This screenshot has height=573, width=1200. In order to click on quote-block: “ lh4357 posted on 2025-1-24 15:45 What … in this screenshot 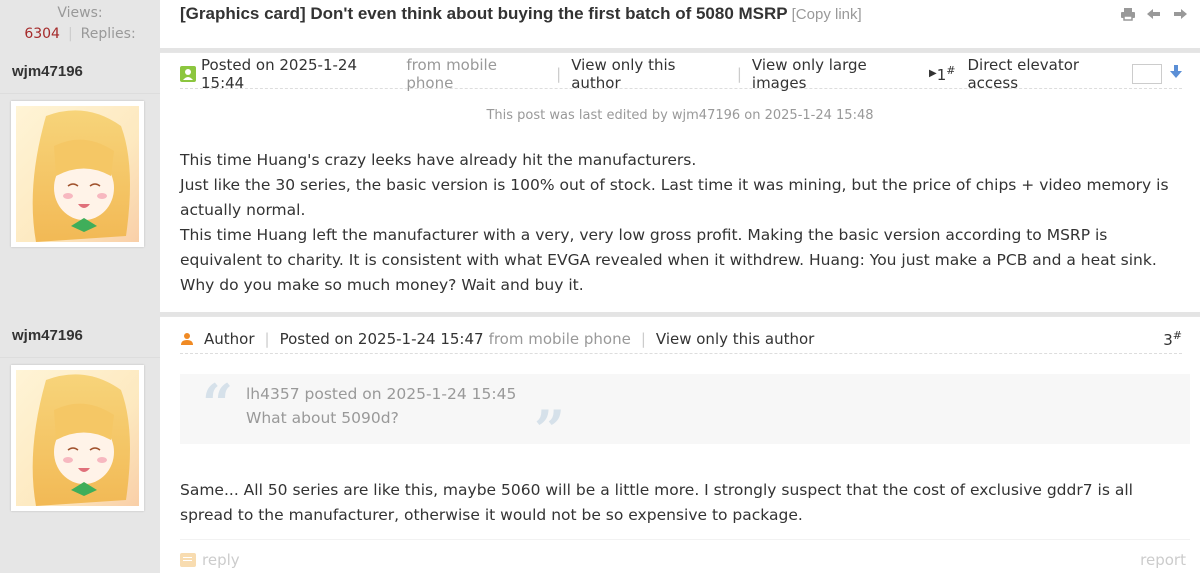, I will do `click(685, 416)`.